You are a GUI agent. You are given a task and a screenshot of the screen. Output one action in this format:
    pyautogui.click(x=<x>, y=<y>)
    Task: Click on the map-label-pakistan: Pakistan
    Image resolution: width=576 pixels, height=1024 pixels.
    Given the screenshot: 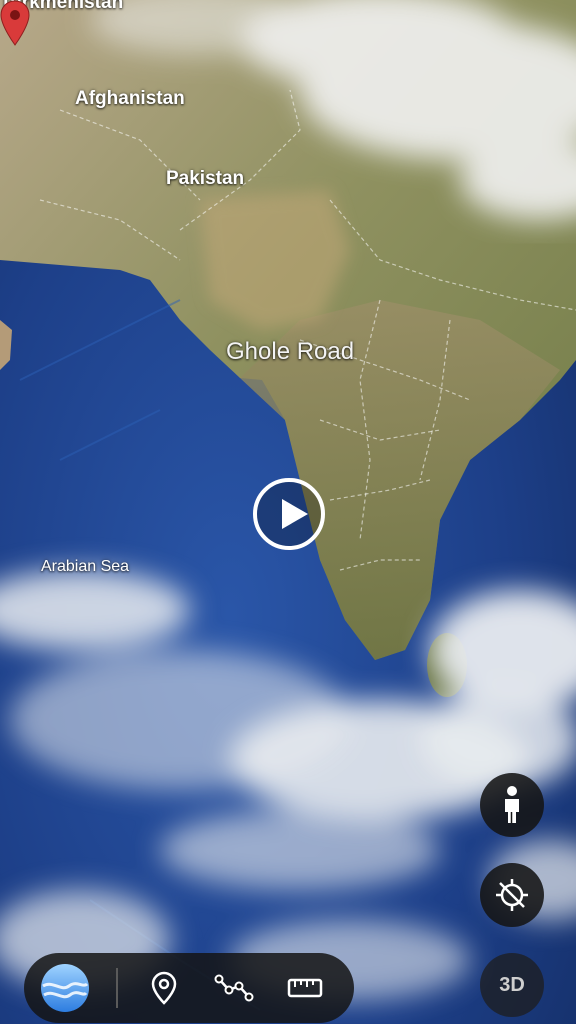 What is the action you would take?
    pyautogui.click(x=205, y=178)
    